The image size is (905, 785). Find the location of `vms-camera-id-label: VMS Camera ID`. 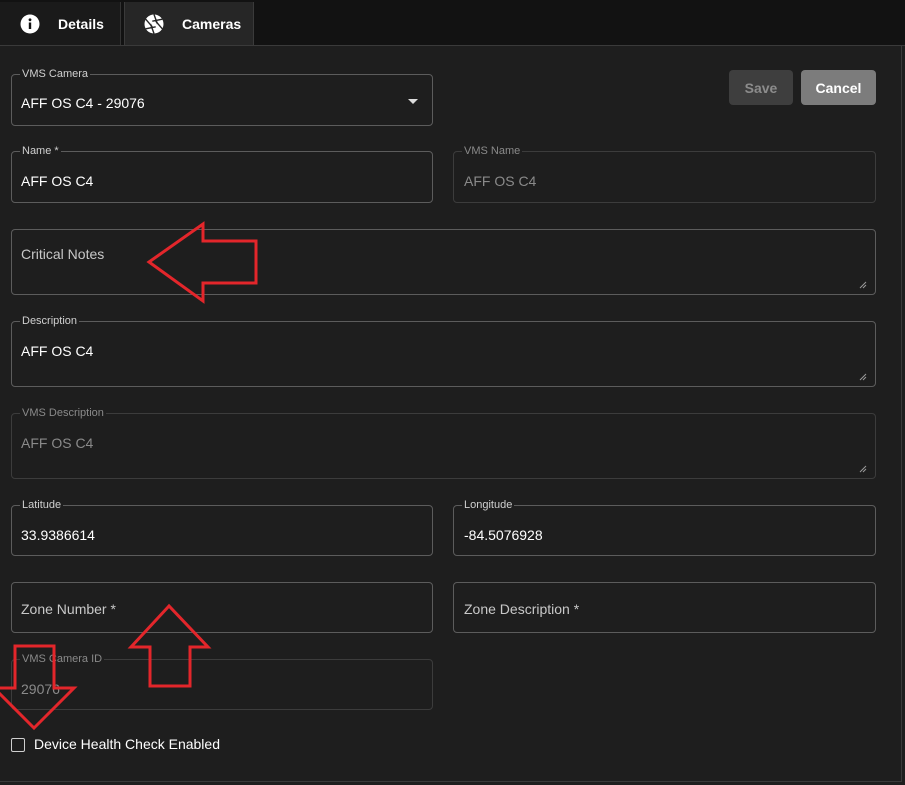

vms-camera-id-label: VMS Camera ID is located at coordinates (62, 659).